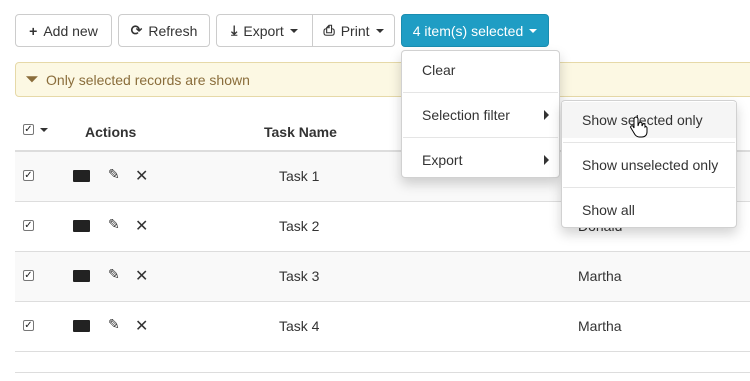 The image size is (750, 381). I want to click on menu-item-selection-filter-label: Selection filter, so click(466, 115).